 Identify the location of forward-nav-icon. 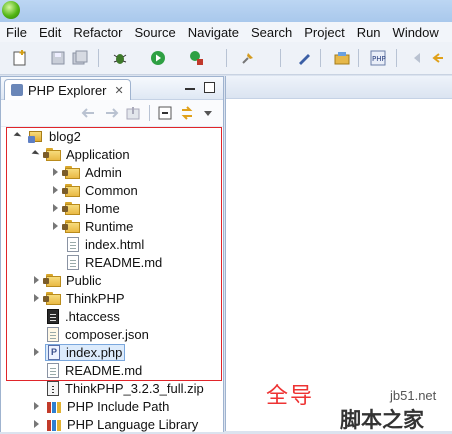
(111, 113).